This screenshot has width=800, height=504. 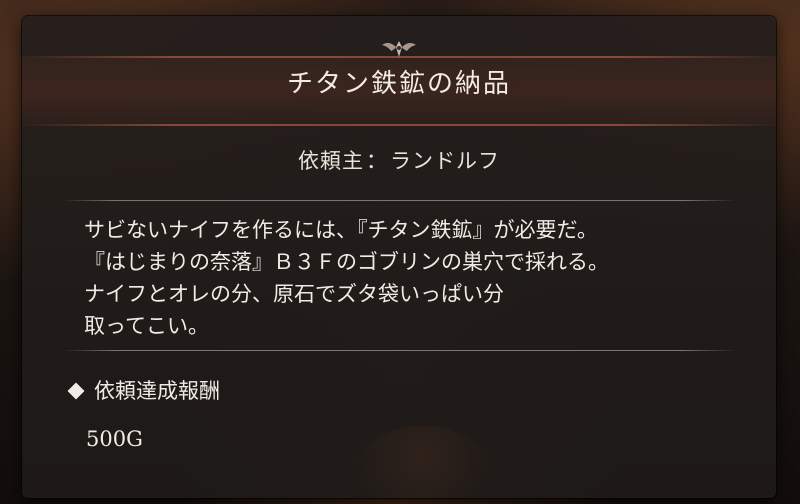 I want to click on reward-heading: 依頼達成報酬, so click(x=143, y=391).